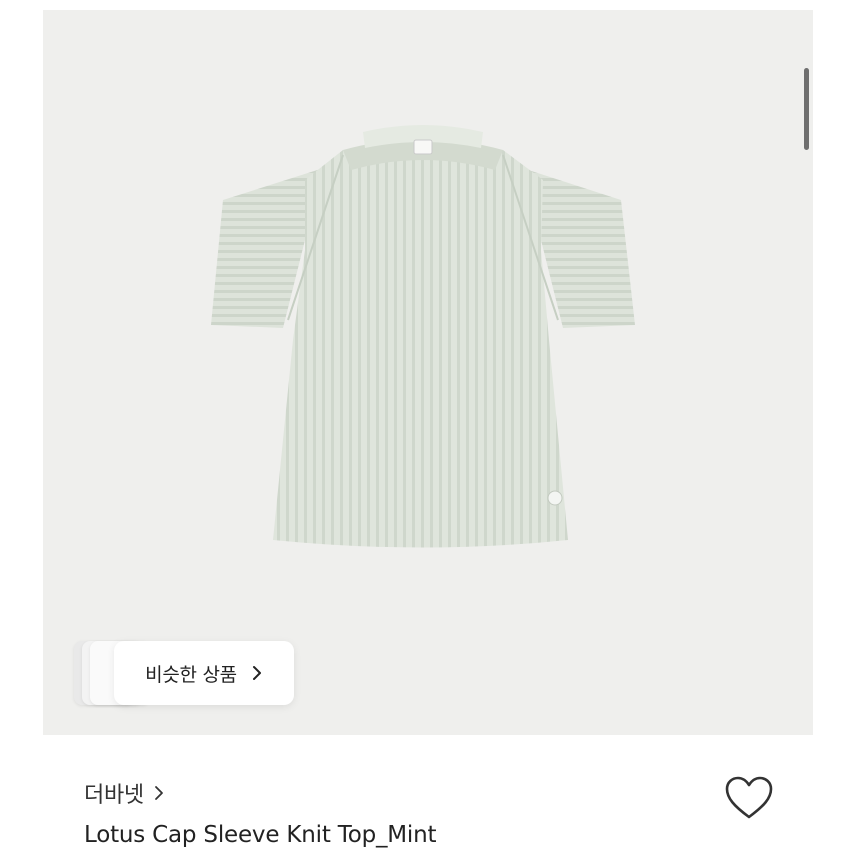  I want to click on similar-products-button: 비슷한 상품, so click(204, 673).